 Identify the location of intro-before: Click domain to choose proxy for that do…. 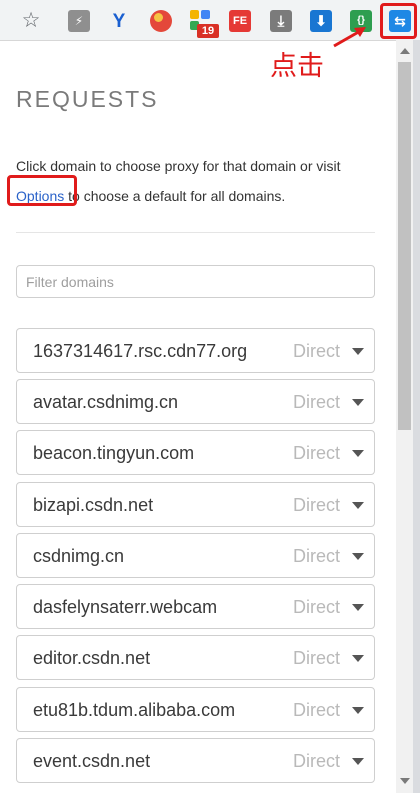
(178, 166).